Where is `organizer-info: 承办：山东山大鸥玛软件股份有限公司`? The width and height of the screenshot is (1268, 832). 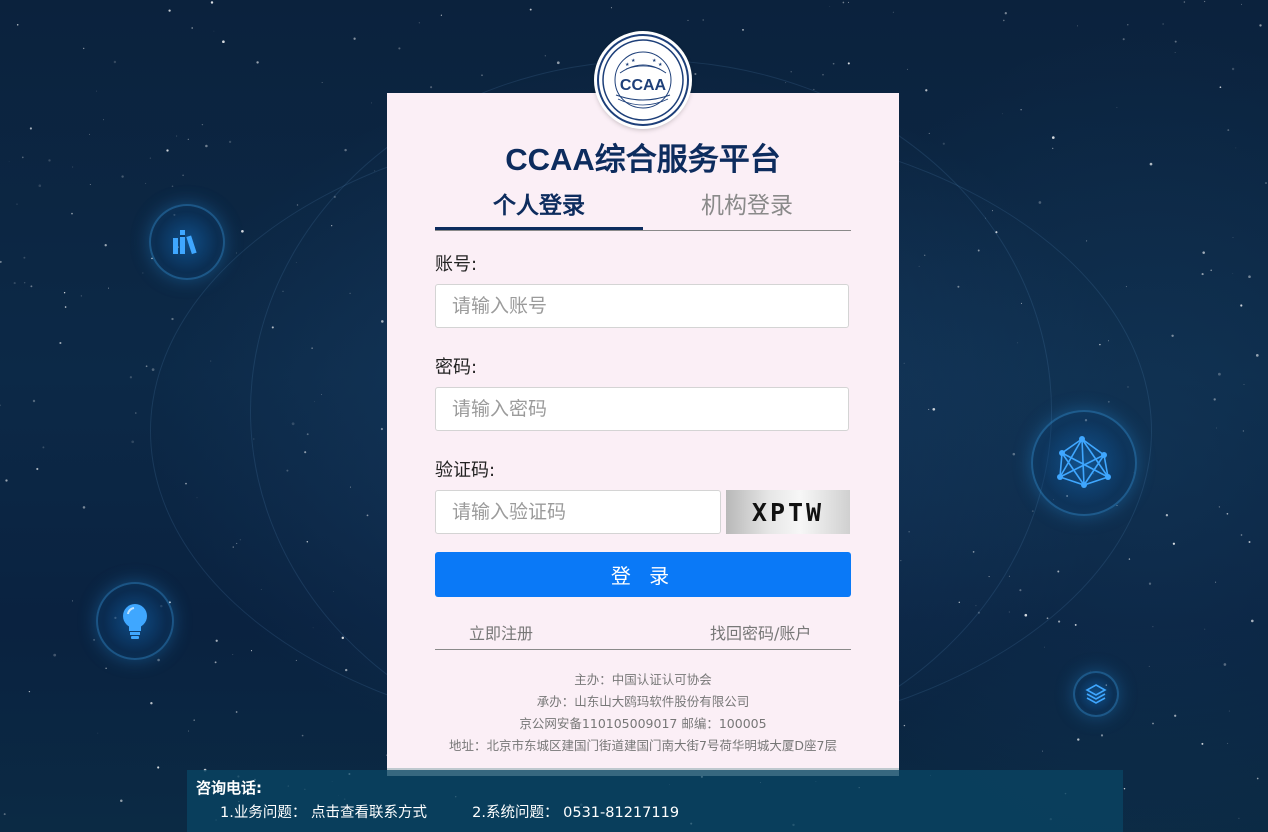 organizer-info: 承办：山东山大鸥玛软件股份有限公司 is located at coordinates (643, 701).